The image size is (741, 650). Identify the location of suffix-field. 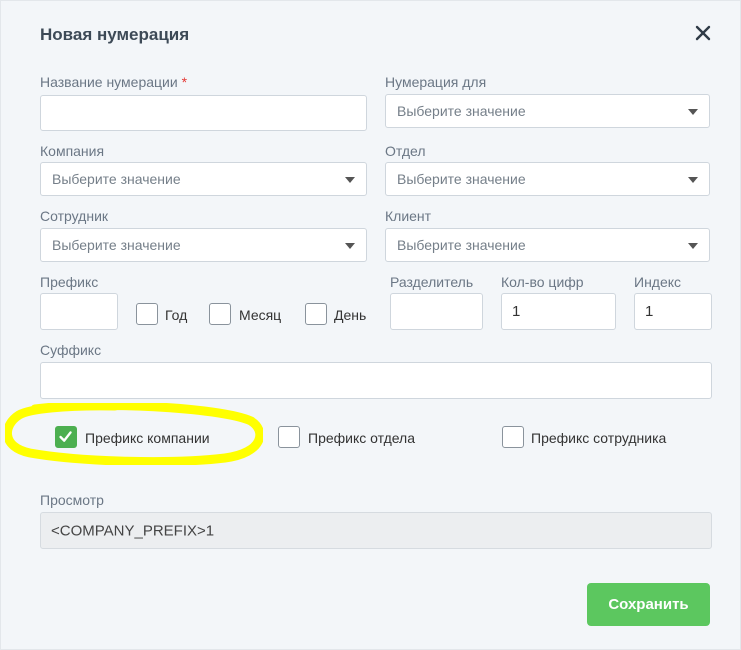
(376, 380).